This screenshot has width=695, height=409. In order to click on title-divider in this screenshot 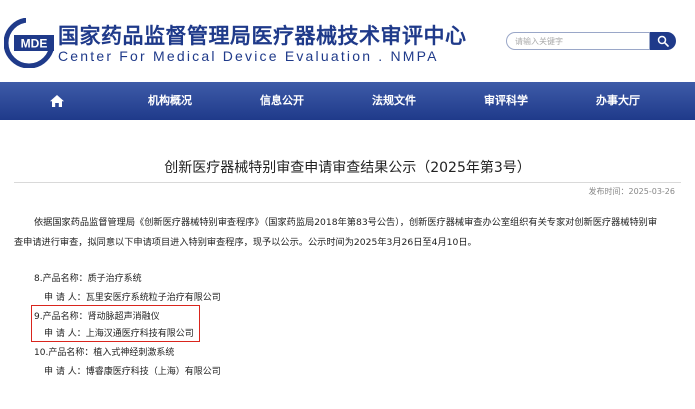, I will do `click(347, 182)`.